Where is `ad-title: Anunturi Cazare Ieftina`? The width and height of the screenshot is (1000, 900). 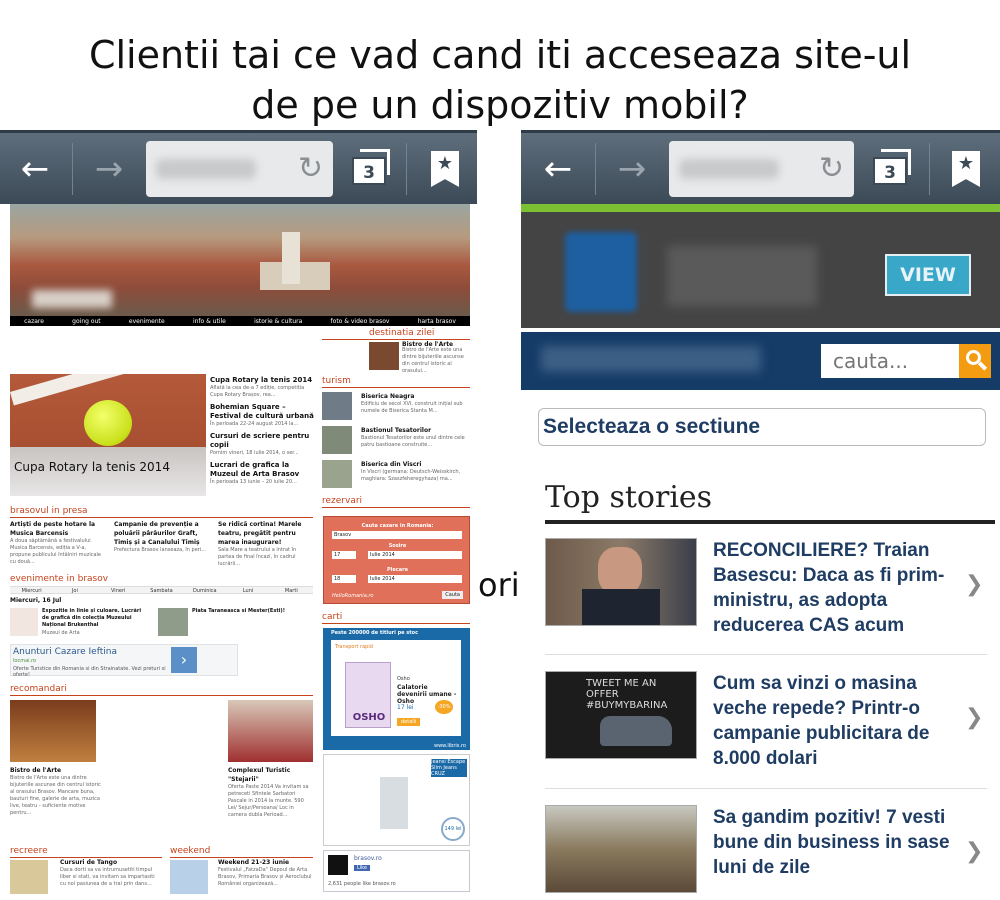
ad-title: Anunturi Cazare Ieftina is located at coordinates (65, 652).